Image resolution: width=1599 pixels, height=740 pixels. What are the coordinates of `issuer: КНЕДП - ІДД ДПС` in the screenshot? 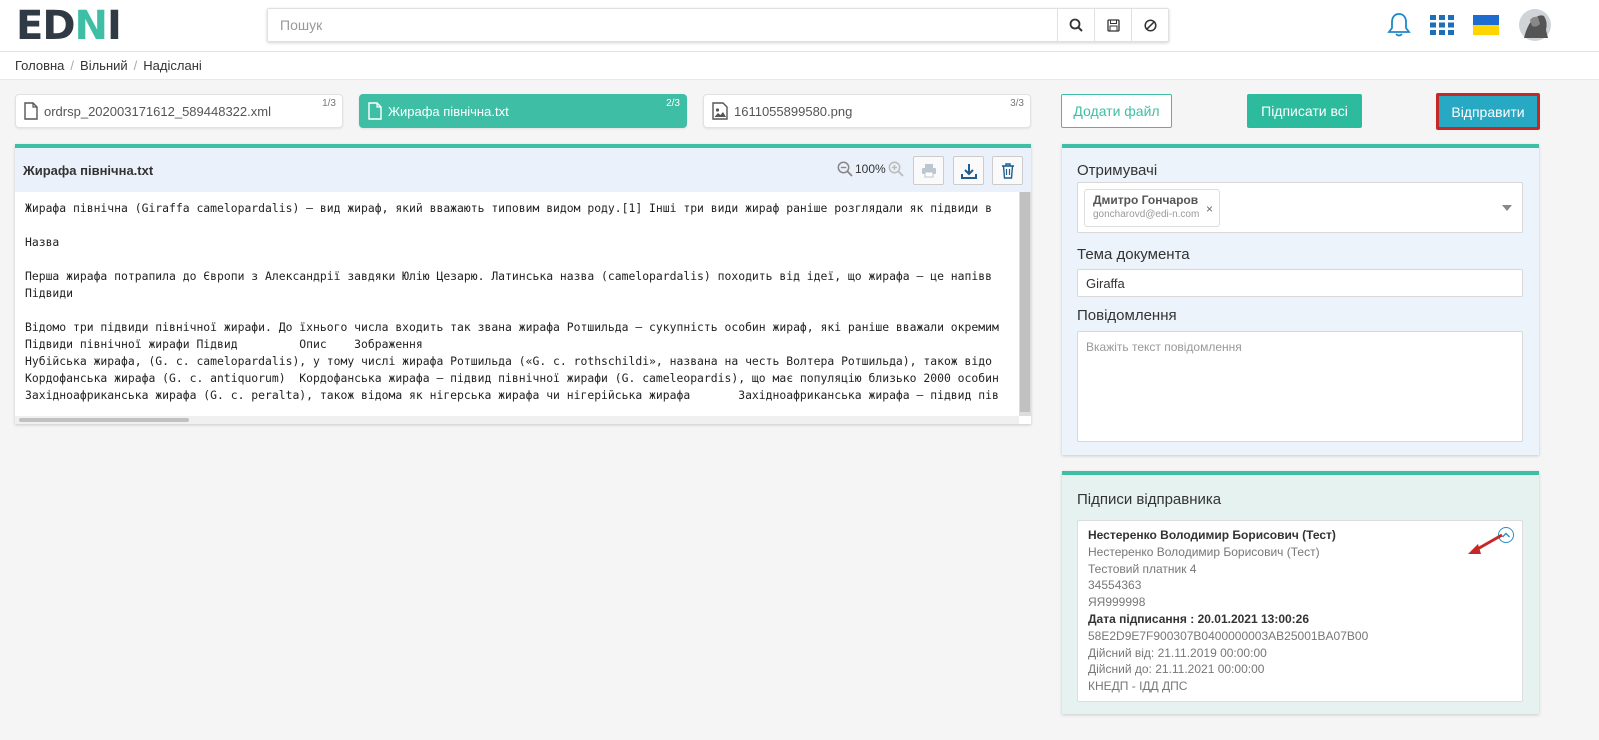 It's located at (1138, 686).